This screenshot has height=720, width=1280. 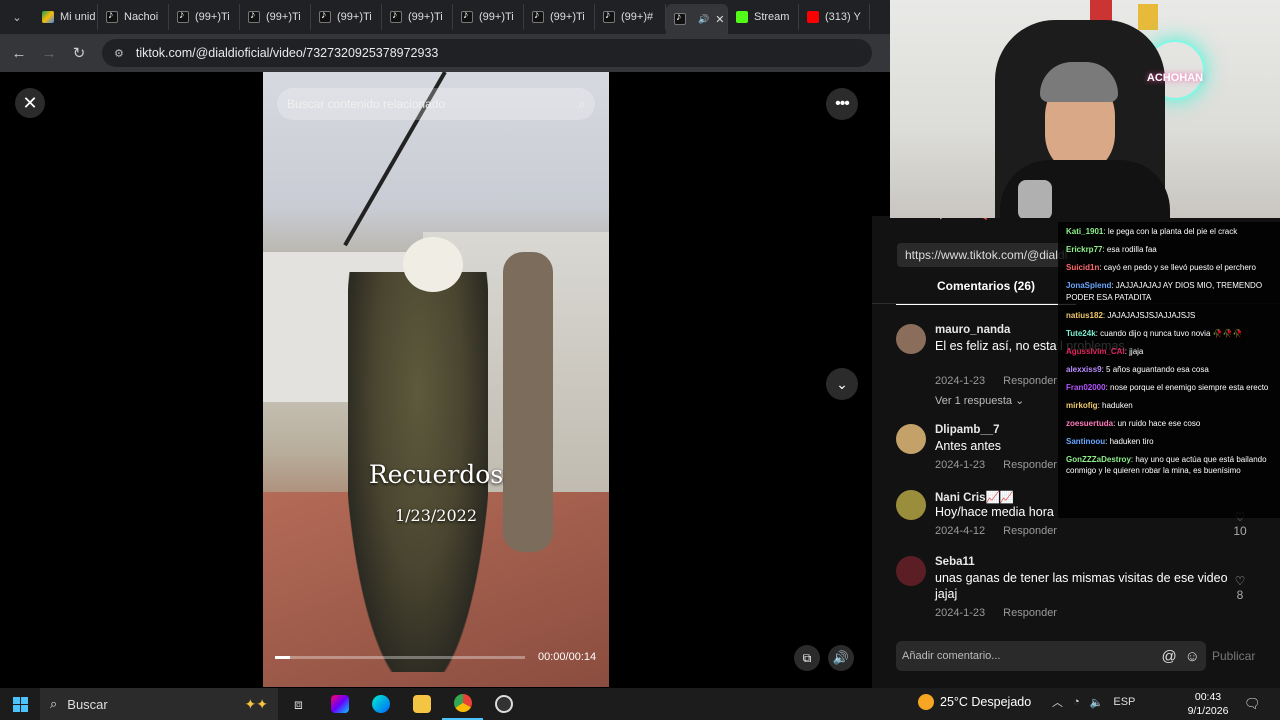 I want to click on browser-tab: 🔊✕, so click(x=697, y=19).